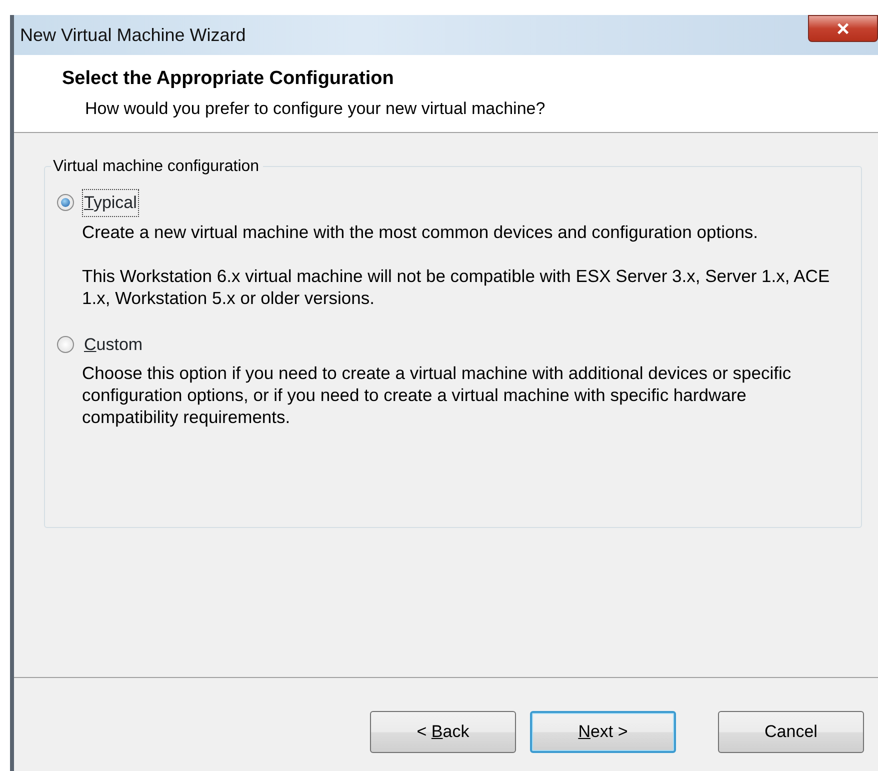  What do you see at coordinates (843, 28) in the screenshot?
I see `close-button: ×` at bounding box center [843, 28].